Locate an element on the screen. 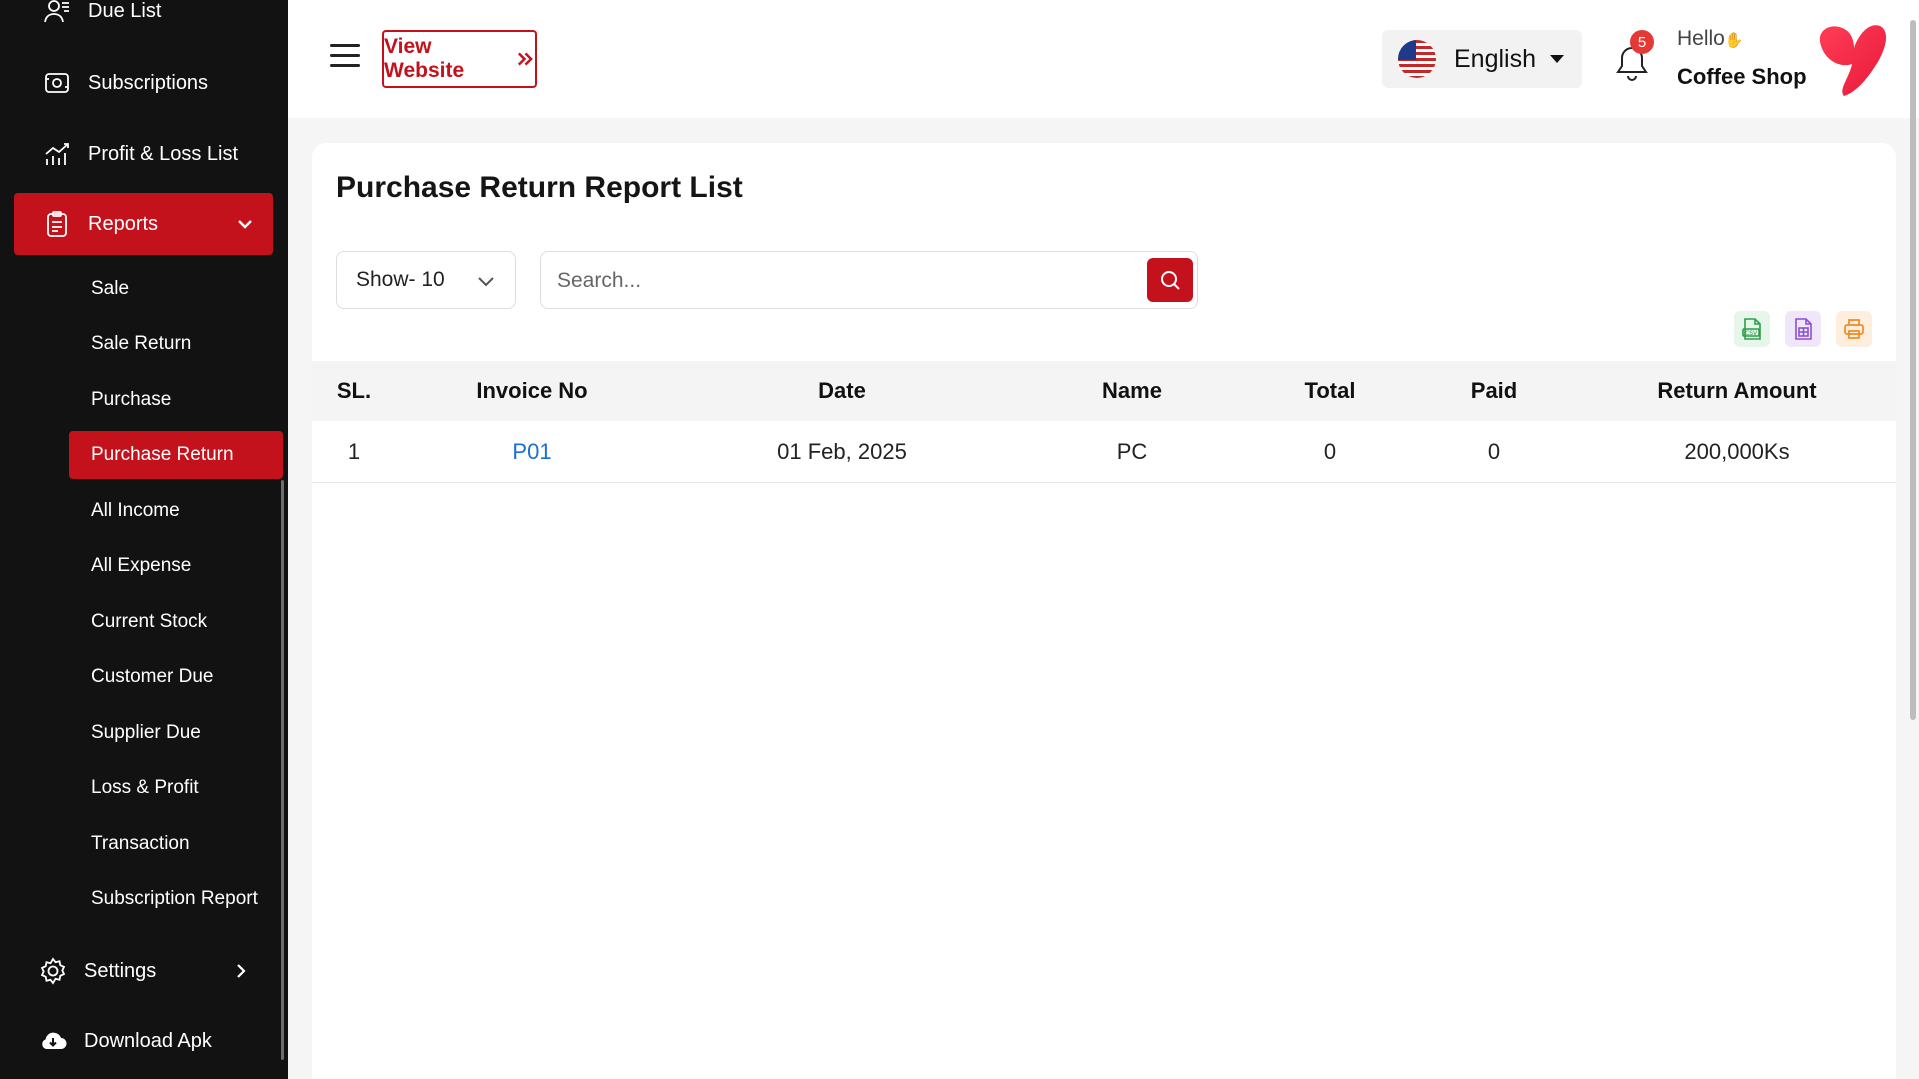 The width and height of the screenshot is (1919, 1079). cell-total: 0 is located at coordinates (1330, 451).